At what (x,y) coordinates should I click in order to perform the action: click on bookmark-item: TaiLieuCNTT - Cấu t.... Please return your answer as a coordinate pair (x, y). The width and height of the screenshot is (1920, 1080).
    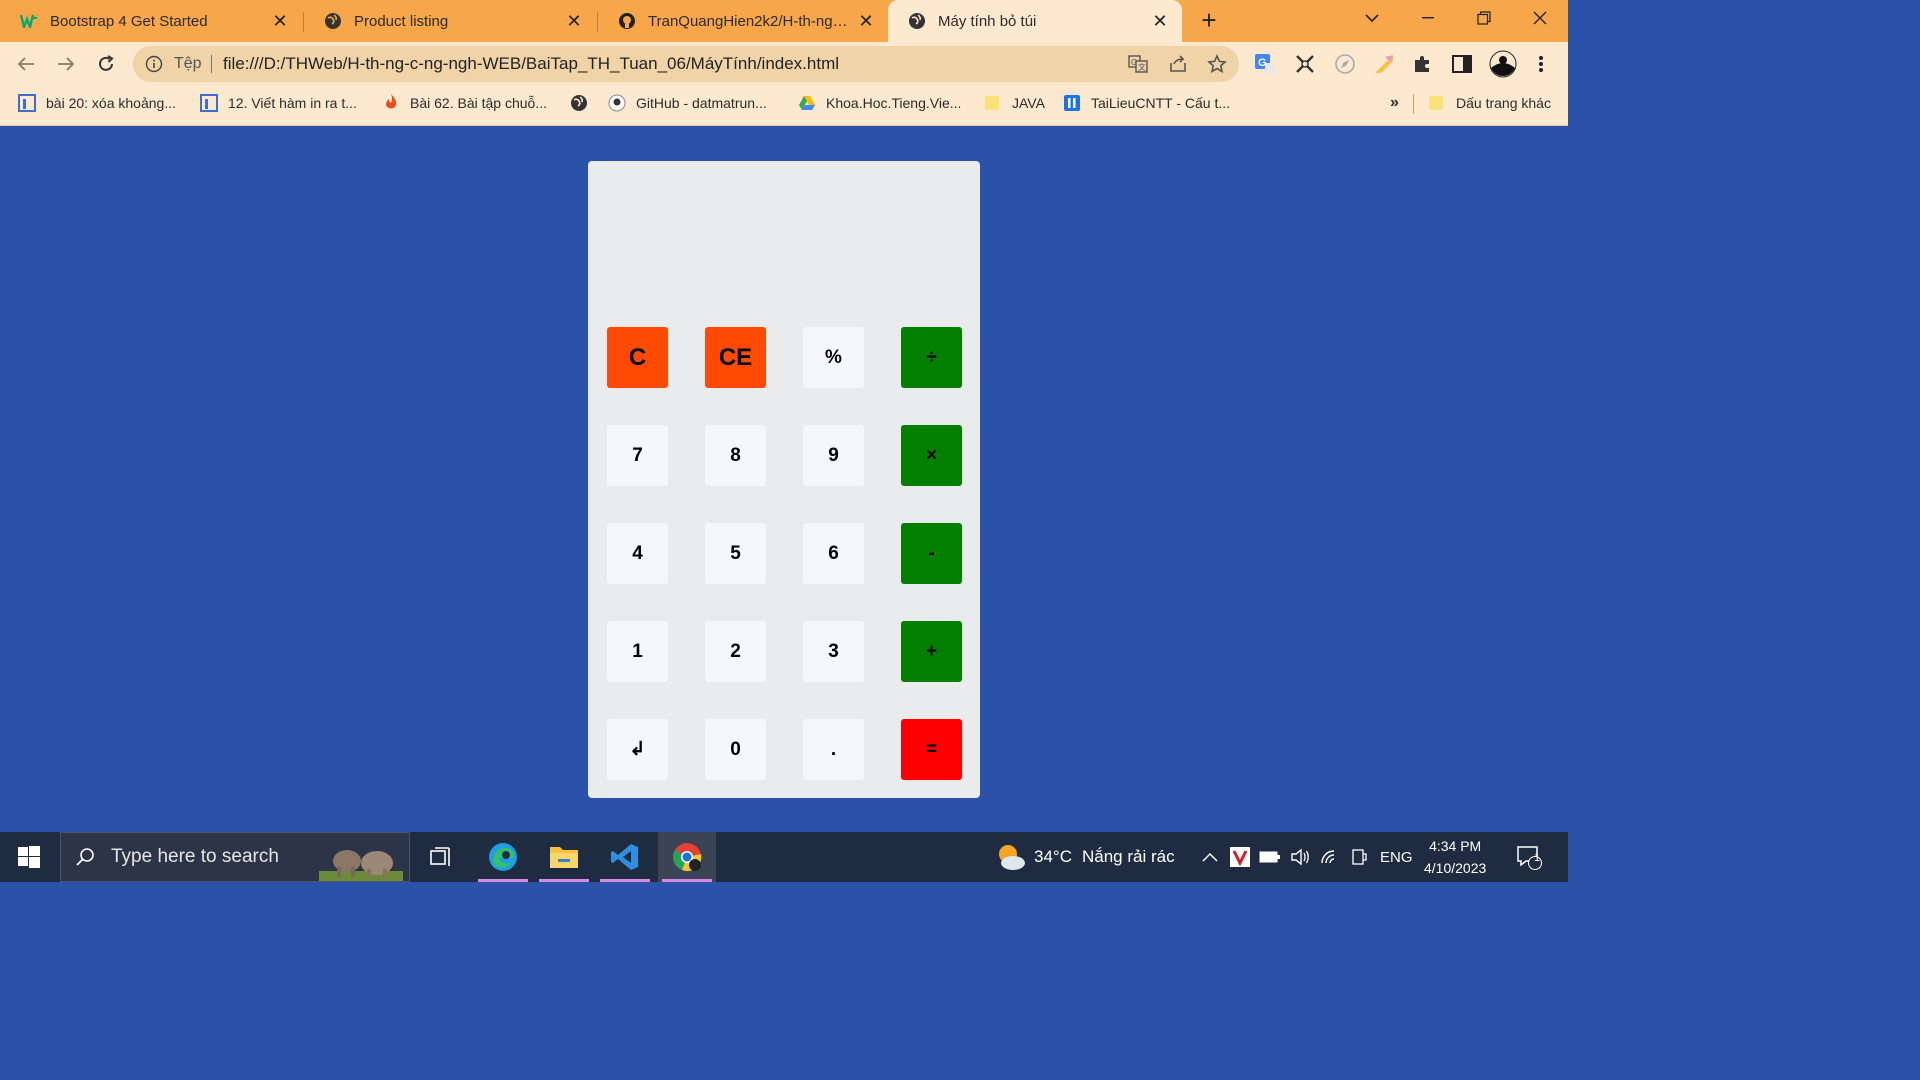
    Looking at the image, I should click on (1146, 103).